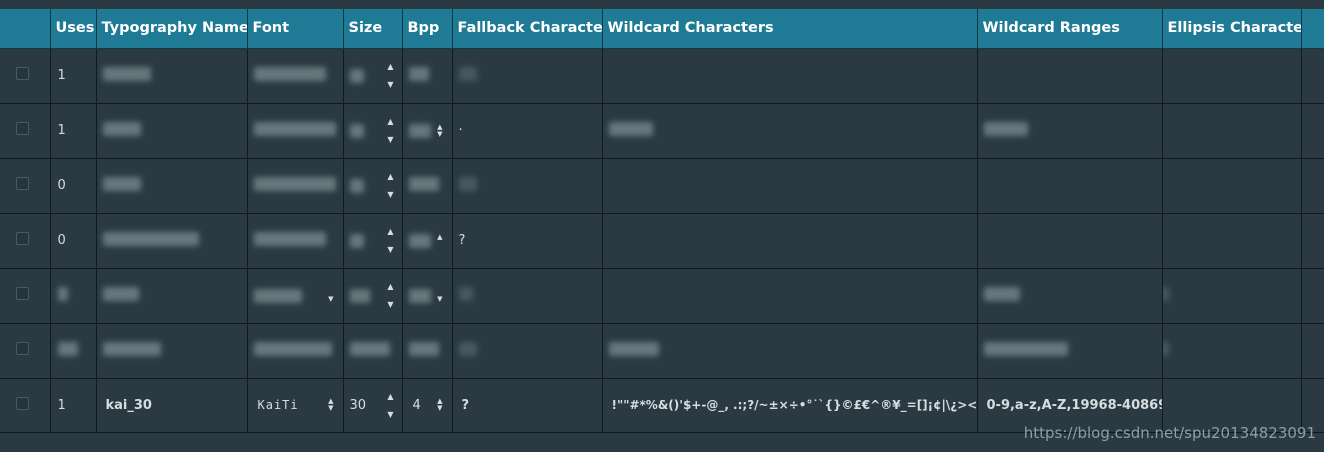 The width and height of the screenshot is (1324, 452). What do you see at coordinates (427, 29) in the screenshot?
I see `column-header-bpp: Bpp` at bounding box center [427, 29].